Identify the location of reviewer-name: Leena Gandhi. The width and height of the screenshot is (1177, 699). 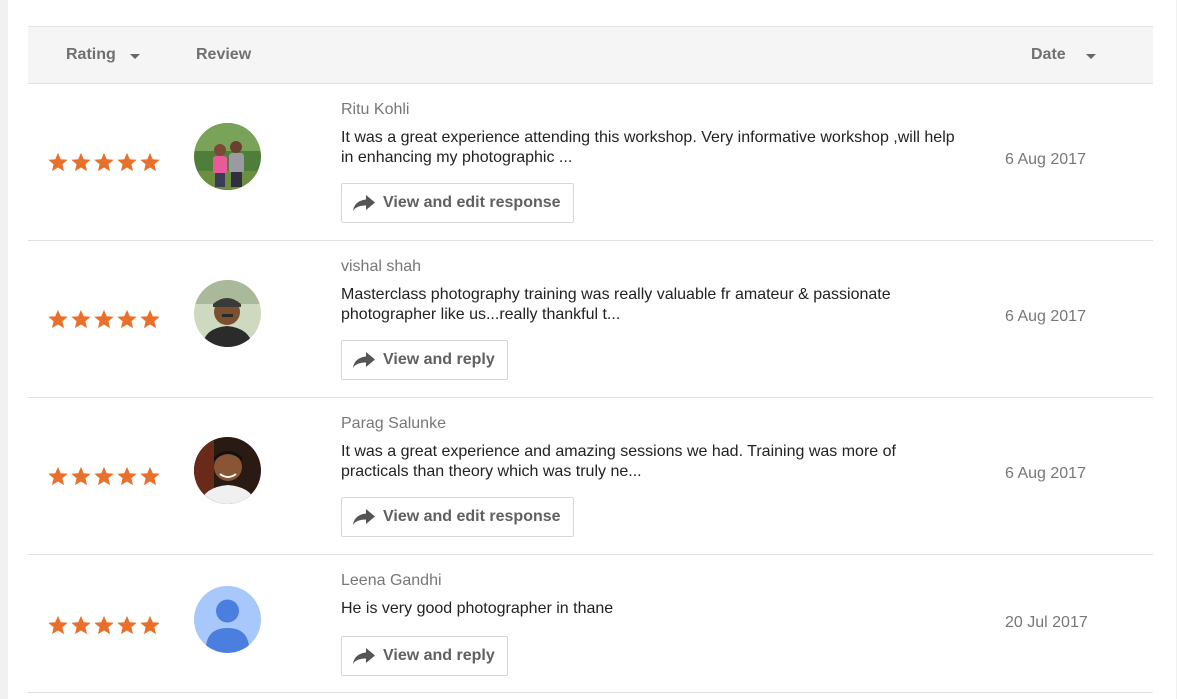
(391, 580).